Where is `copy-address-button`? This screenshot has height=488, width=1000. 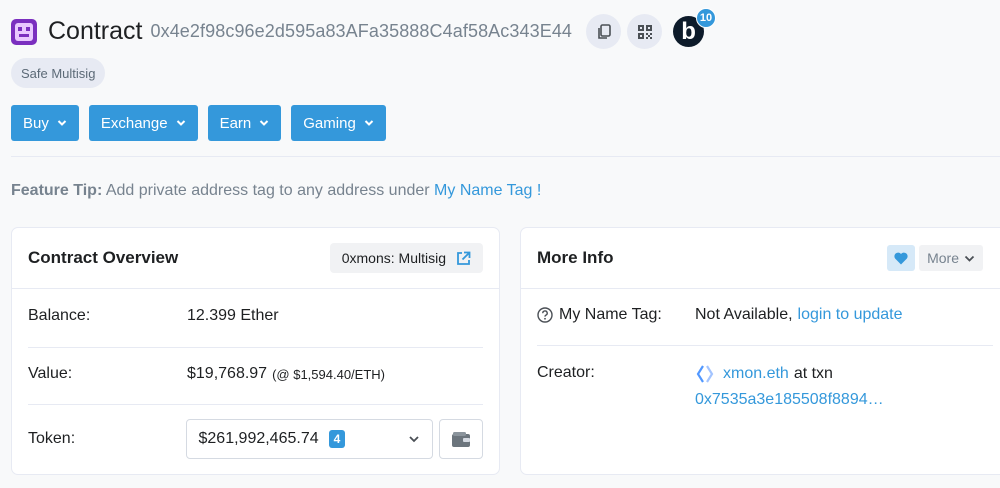 copy-address-button is located at coordinates (604, 31).